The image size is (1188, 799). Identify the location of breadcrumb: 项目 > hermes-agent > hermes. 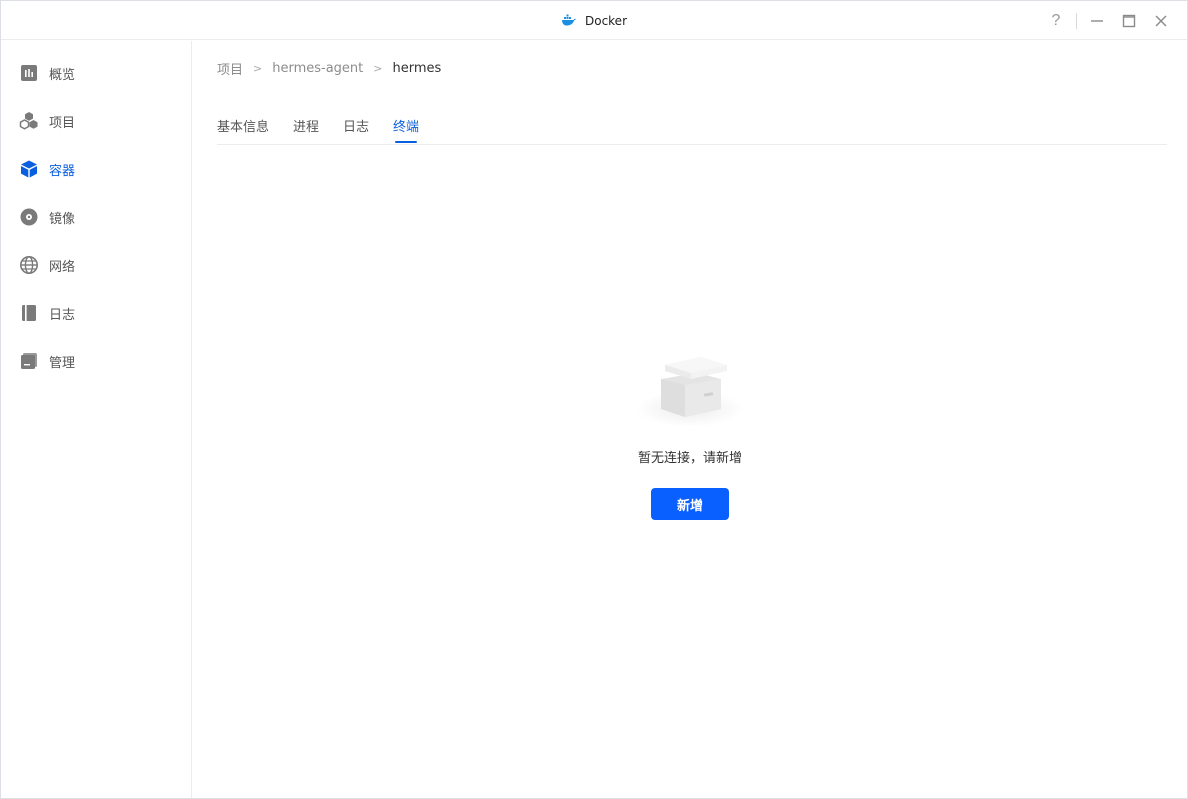
(329, 68).